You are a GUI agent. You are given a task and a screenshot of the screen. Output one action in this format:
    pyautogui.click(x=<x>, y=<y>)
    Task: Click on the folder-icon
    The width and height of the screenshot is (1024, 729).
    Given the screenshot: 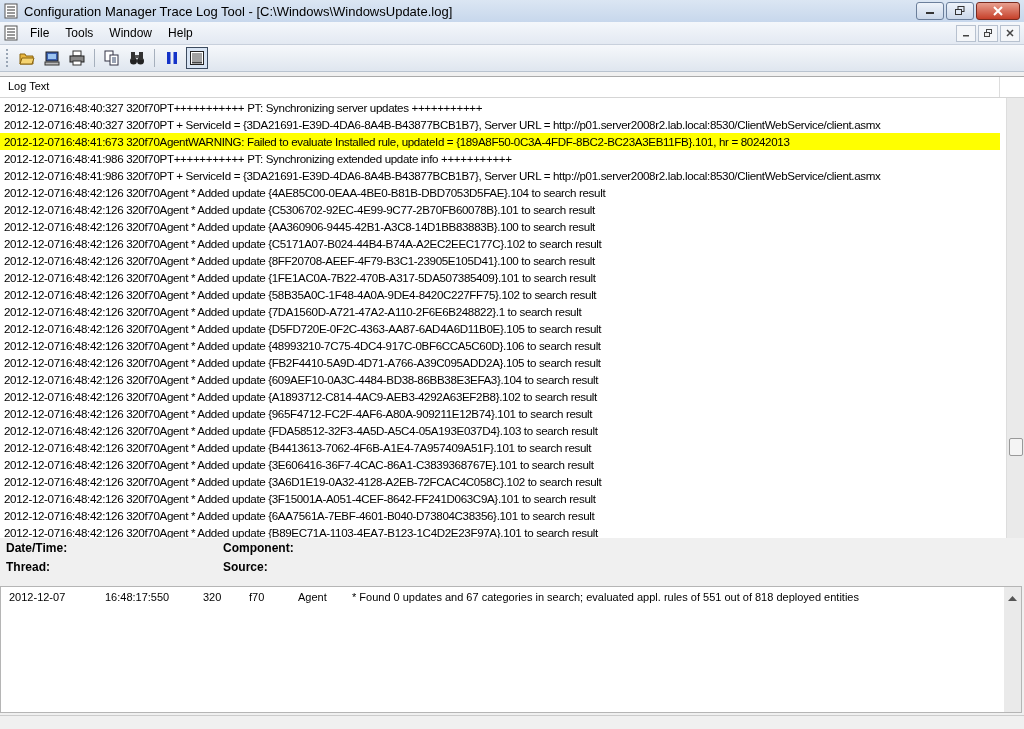 What is the action you would take?
    pyautogui.click(x=27, y=58)
    